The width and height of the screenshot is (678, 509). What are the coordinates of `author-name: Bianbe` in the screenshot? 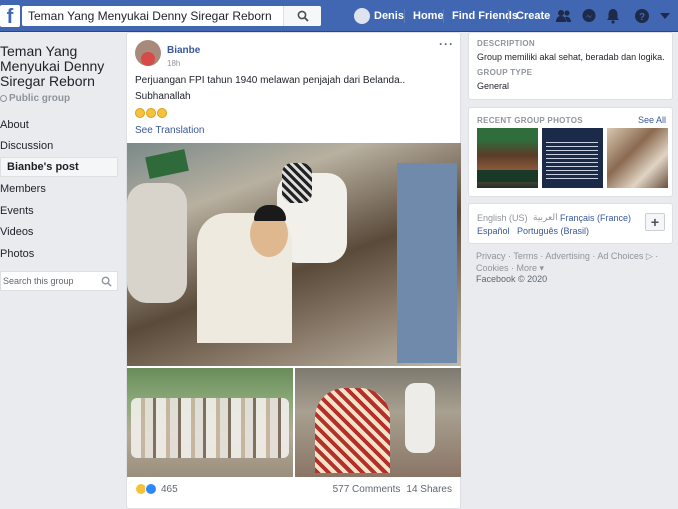 It's located at (183, 50).